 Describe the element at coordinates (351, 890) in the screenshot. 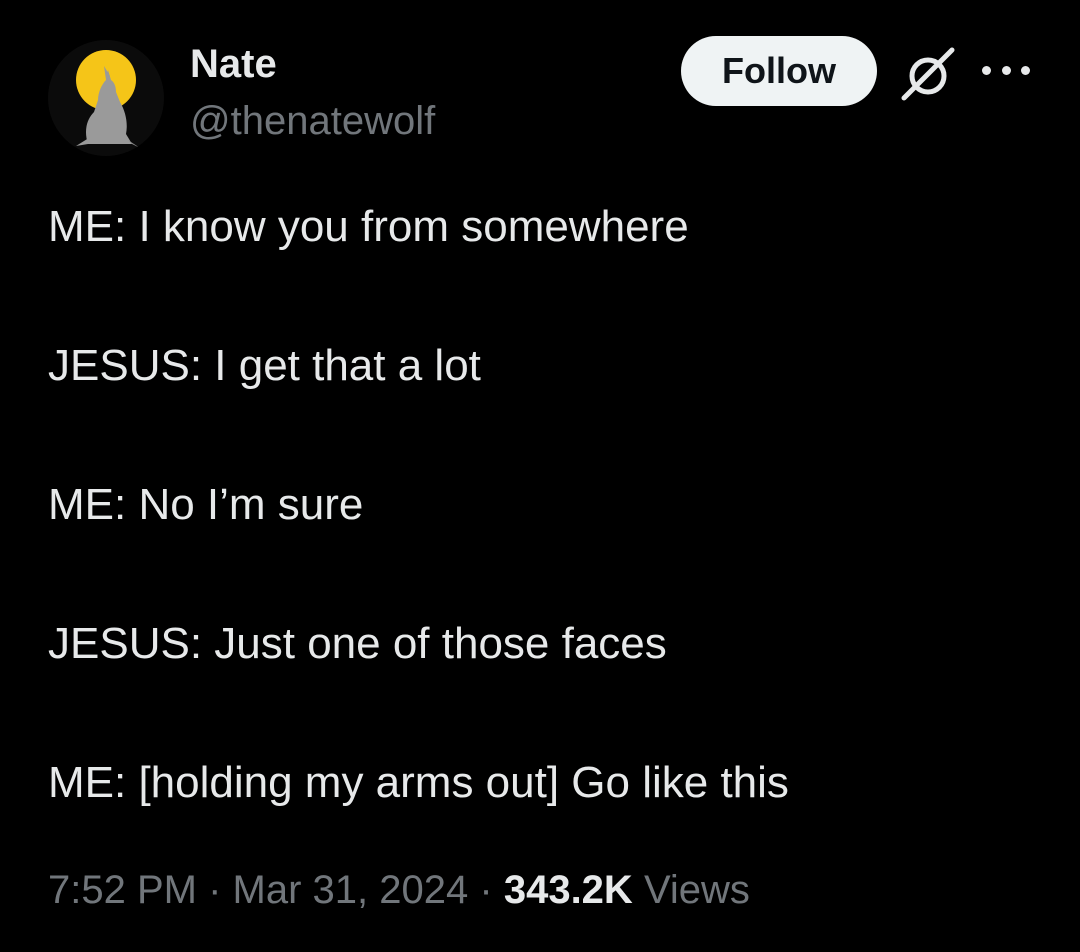

I see `tweet-date: Mar 31, 2024` at that location.